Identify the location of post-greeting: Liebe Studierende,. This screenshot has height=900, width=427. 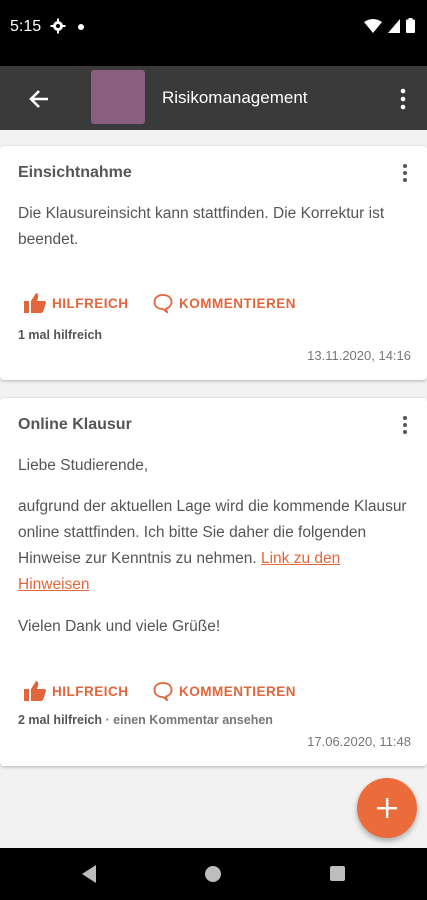
(83, 465).